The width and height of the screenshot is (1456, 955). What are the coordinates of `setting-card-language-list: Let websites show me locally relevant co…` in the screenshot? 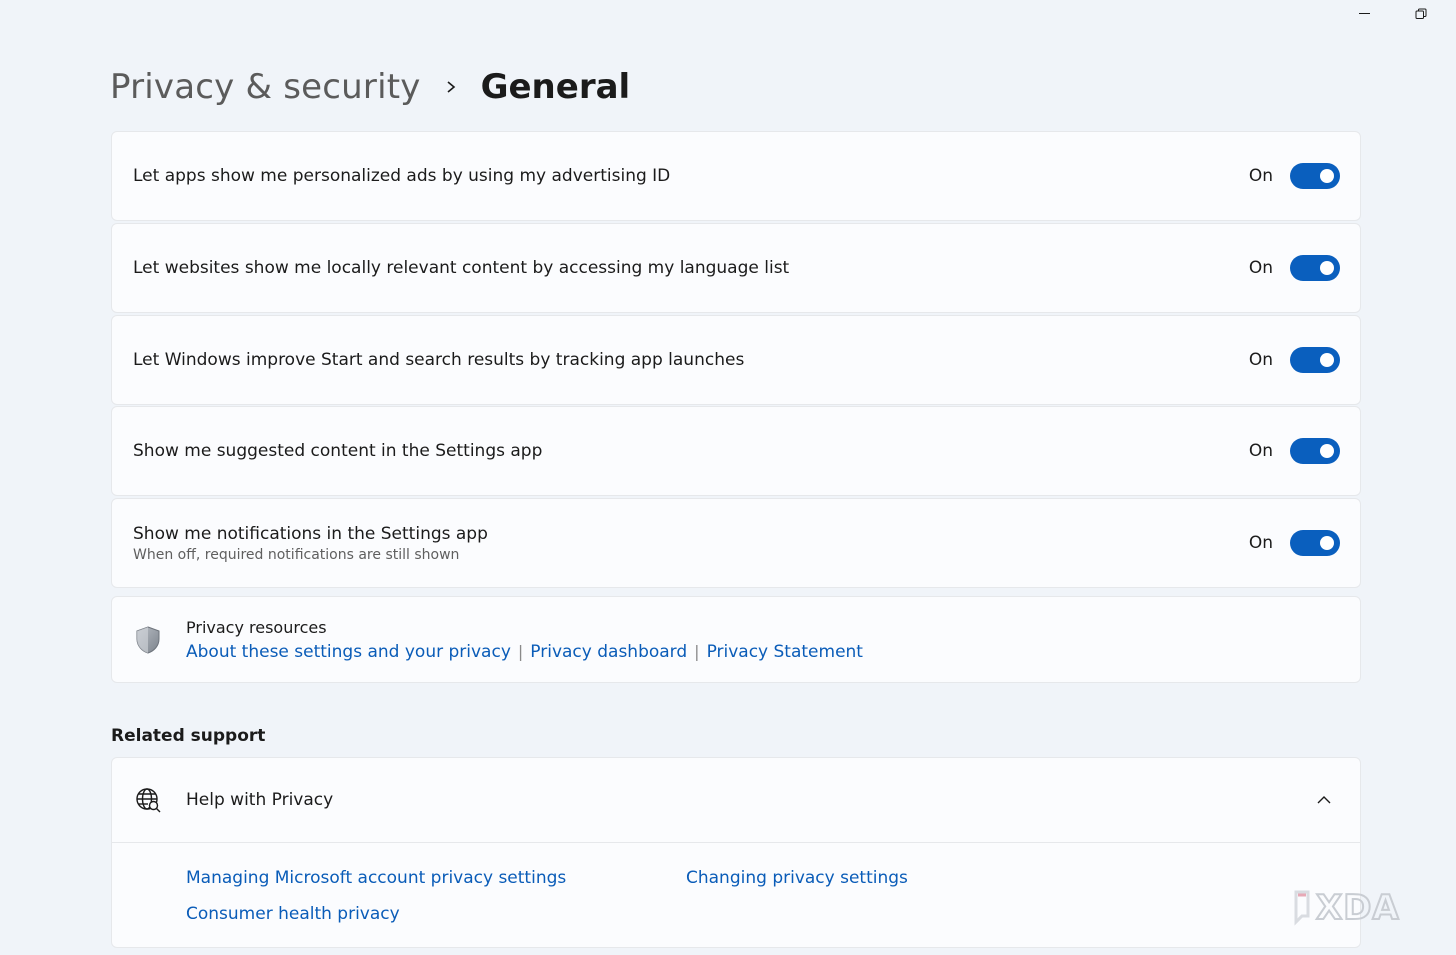 It's located at (736, 268).